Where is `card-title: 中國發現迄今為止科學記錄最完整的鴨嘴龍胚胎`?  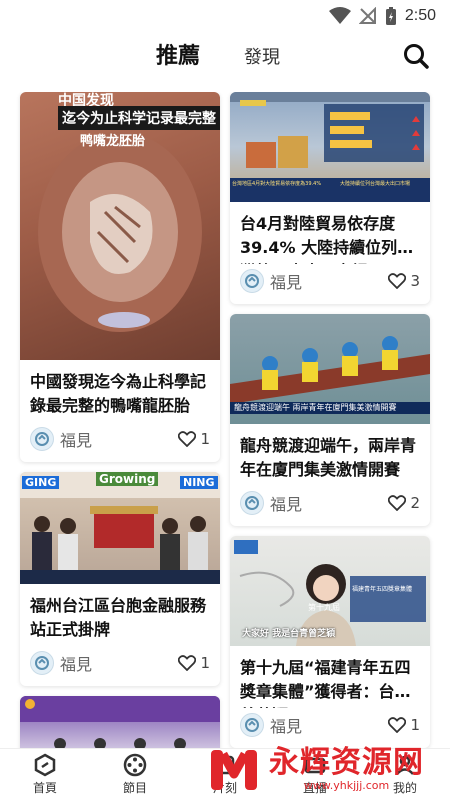
card-title: 中國發現迄今為止科學記錄最完整的鴨嘴龍胚胎 is located at coordinates (118, 393).